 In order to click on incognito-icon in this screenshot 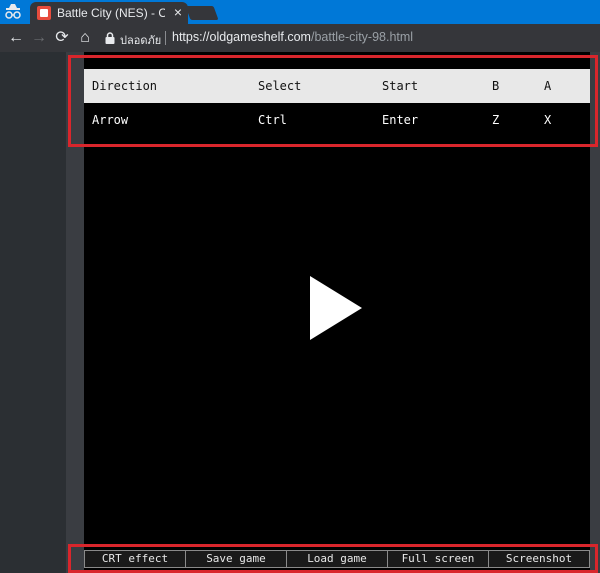, I will do `click(13, 11)`.